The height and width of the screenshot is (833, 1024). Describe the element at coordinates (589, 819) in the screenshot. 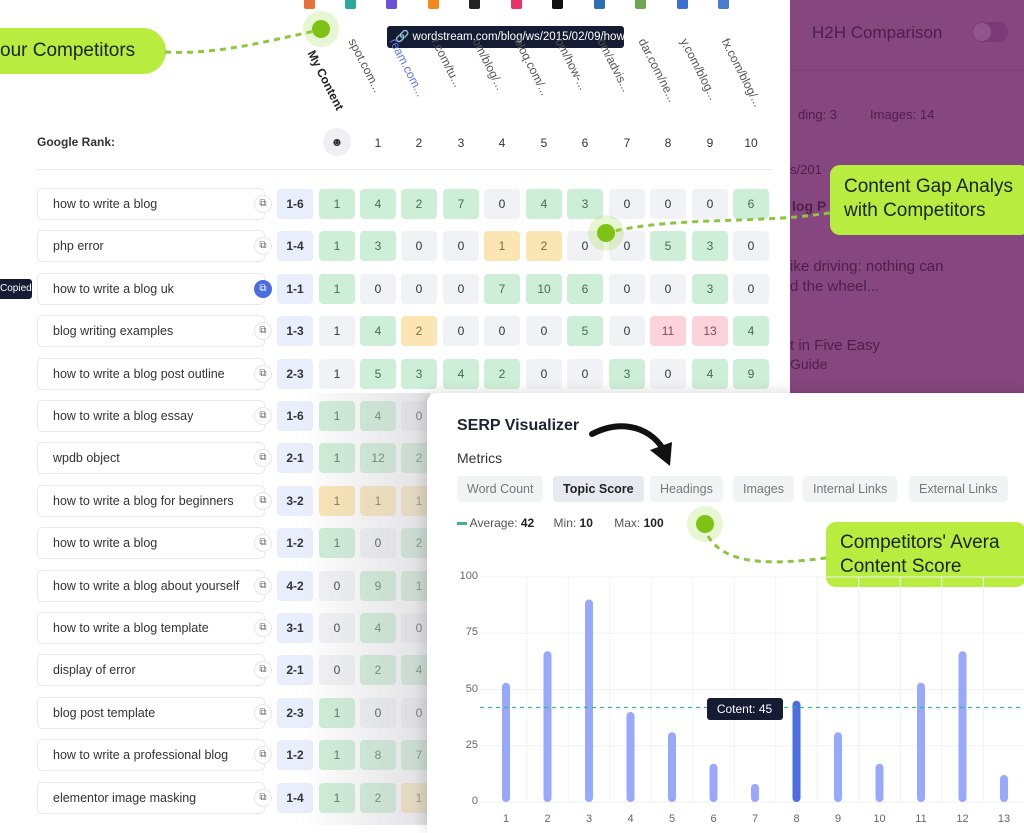

I see `x-tick-label: 3` at that location.